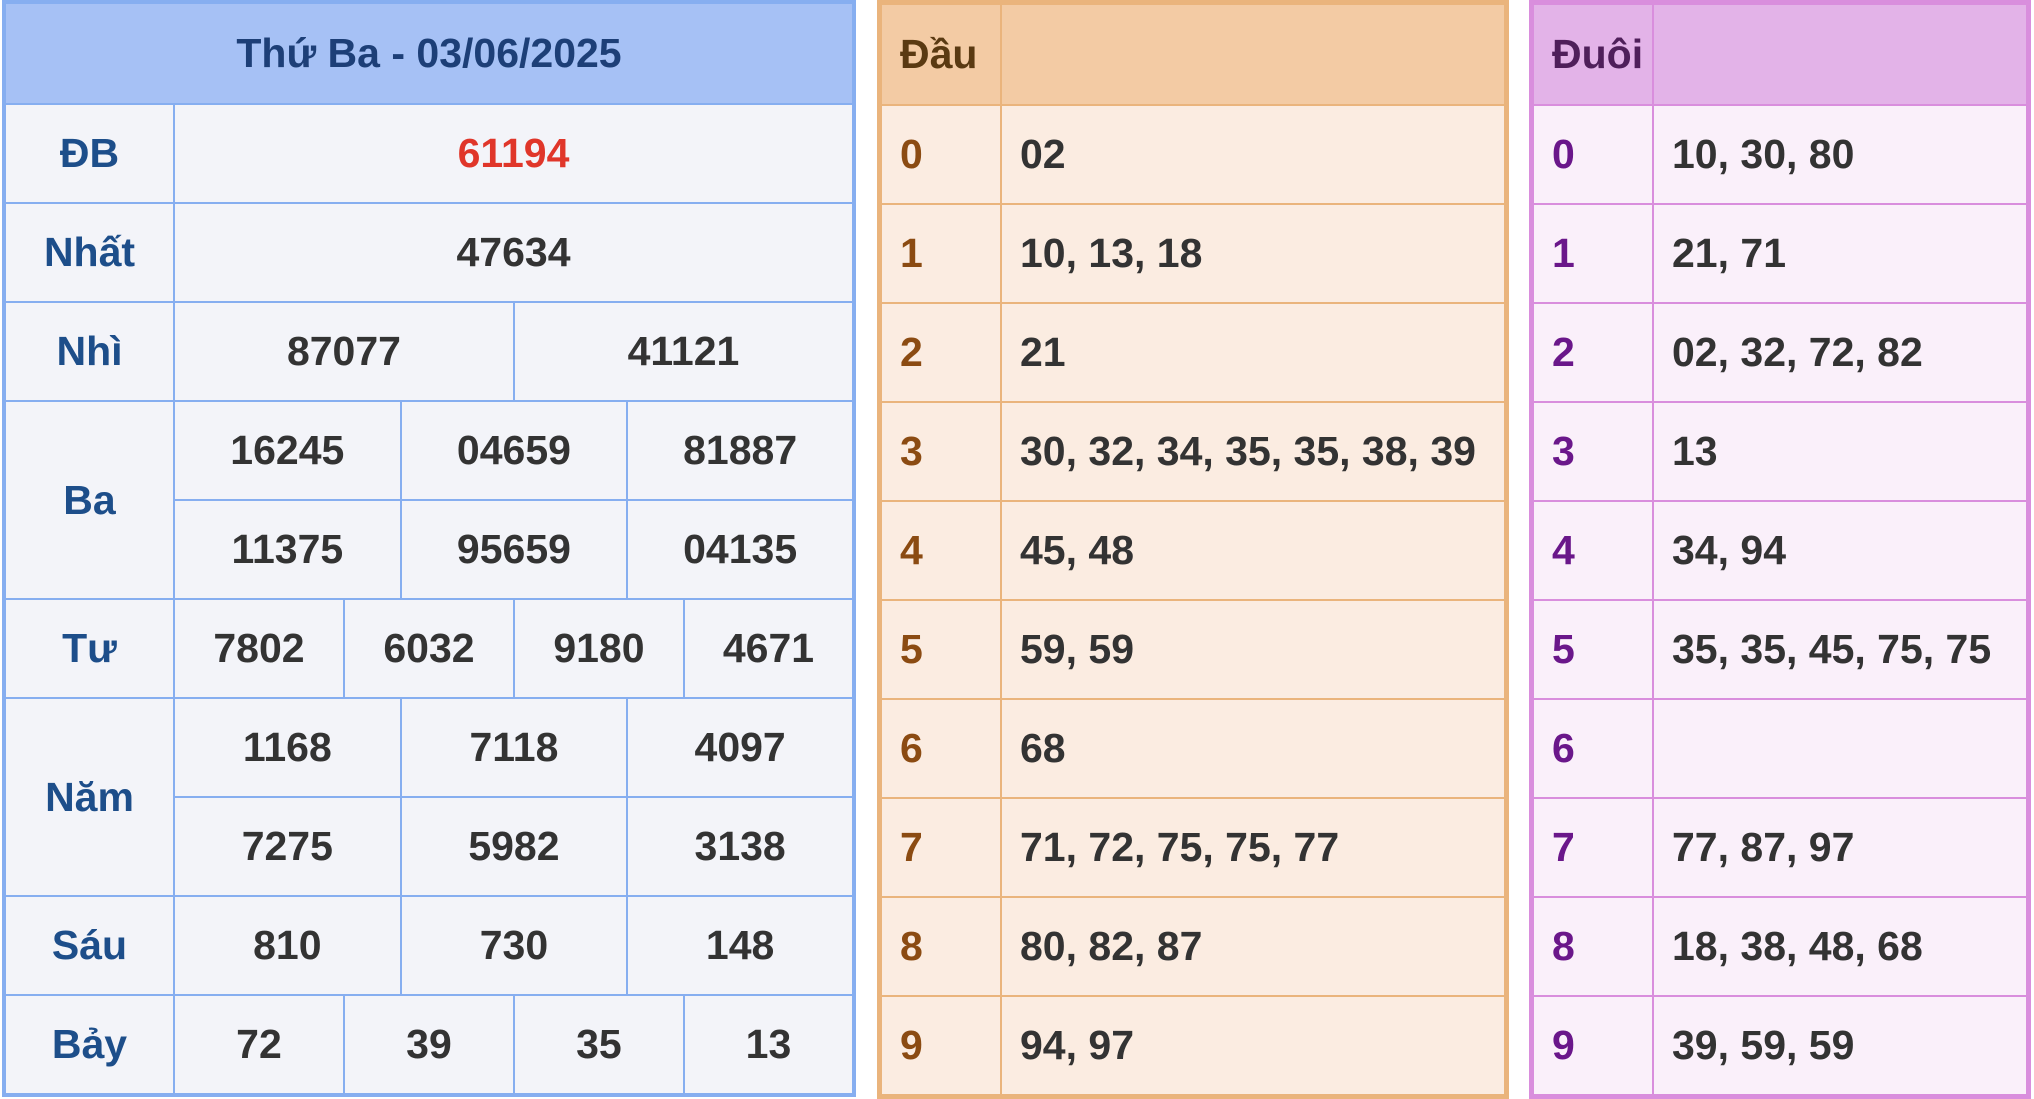 The width and height of the screenshot is (2034, 1099). What do you see at coordinates (514, 945) in the screenshot?
I see `prize-value: 730` at bounding box center [514, 945].